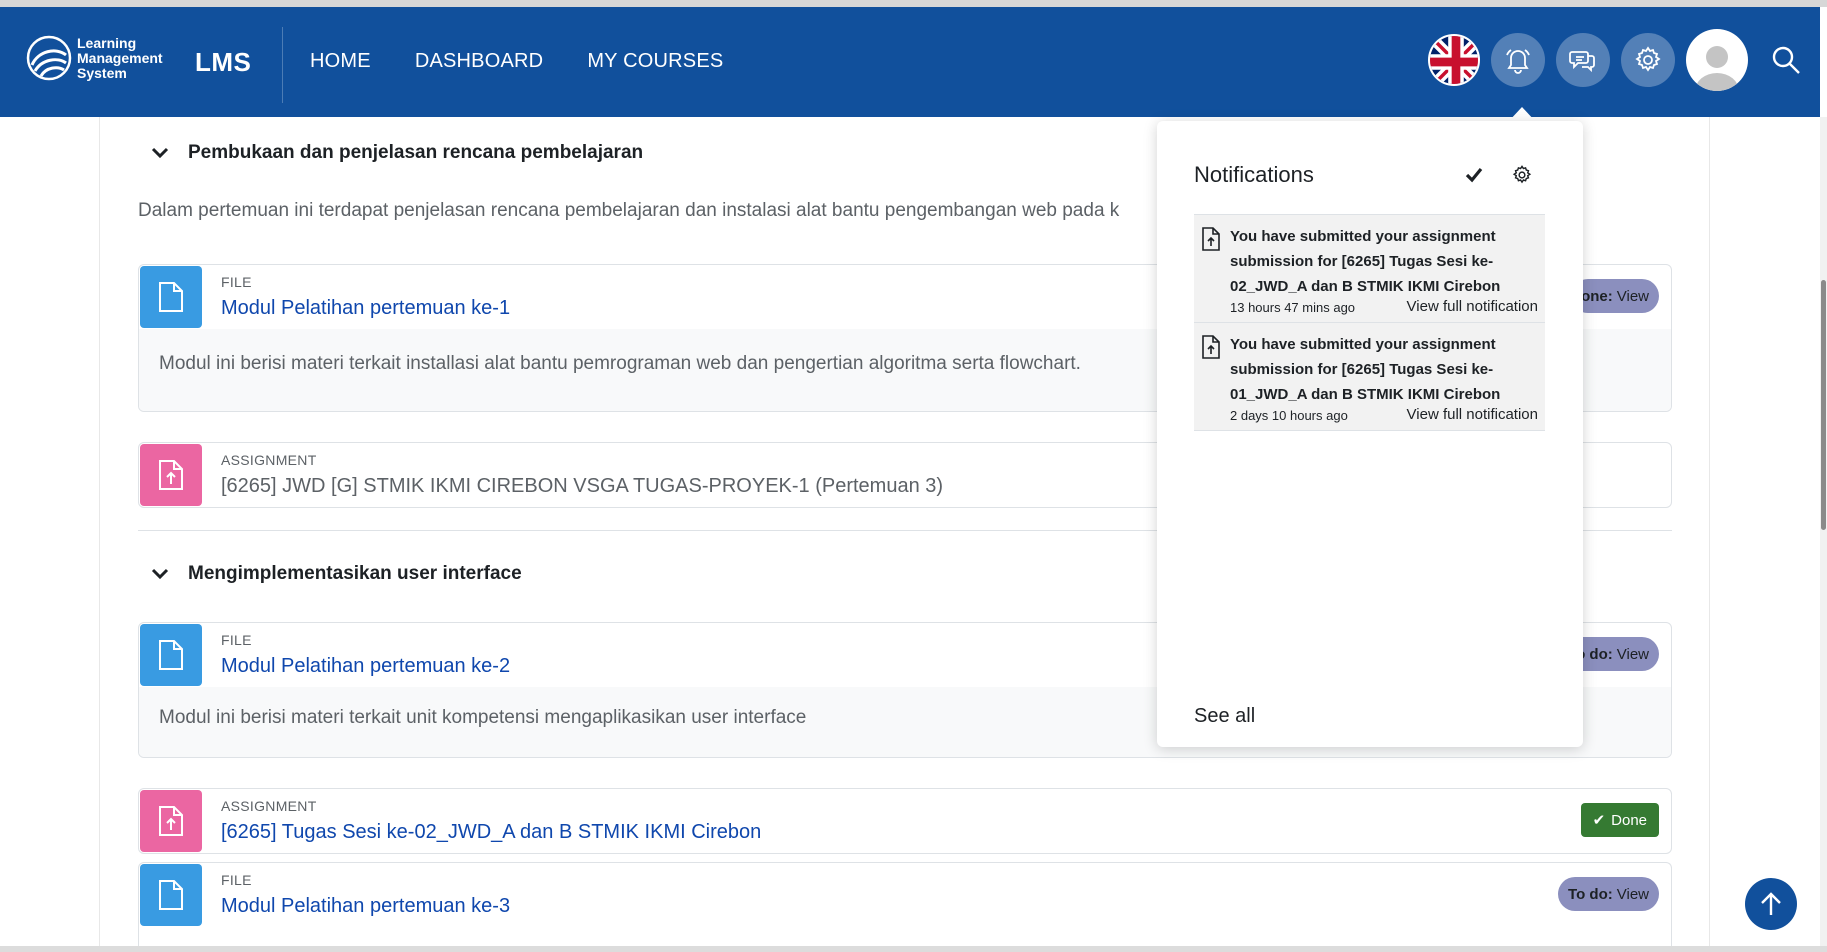  I want to click on activity-link: Modul Pelatihan pertemuan ke-3, so click(365, 906).